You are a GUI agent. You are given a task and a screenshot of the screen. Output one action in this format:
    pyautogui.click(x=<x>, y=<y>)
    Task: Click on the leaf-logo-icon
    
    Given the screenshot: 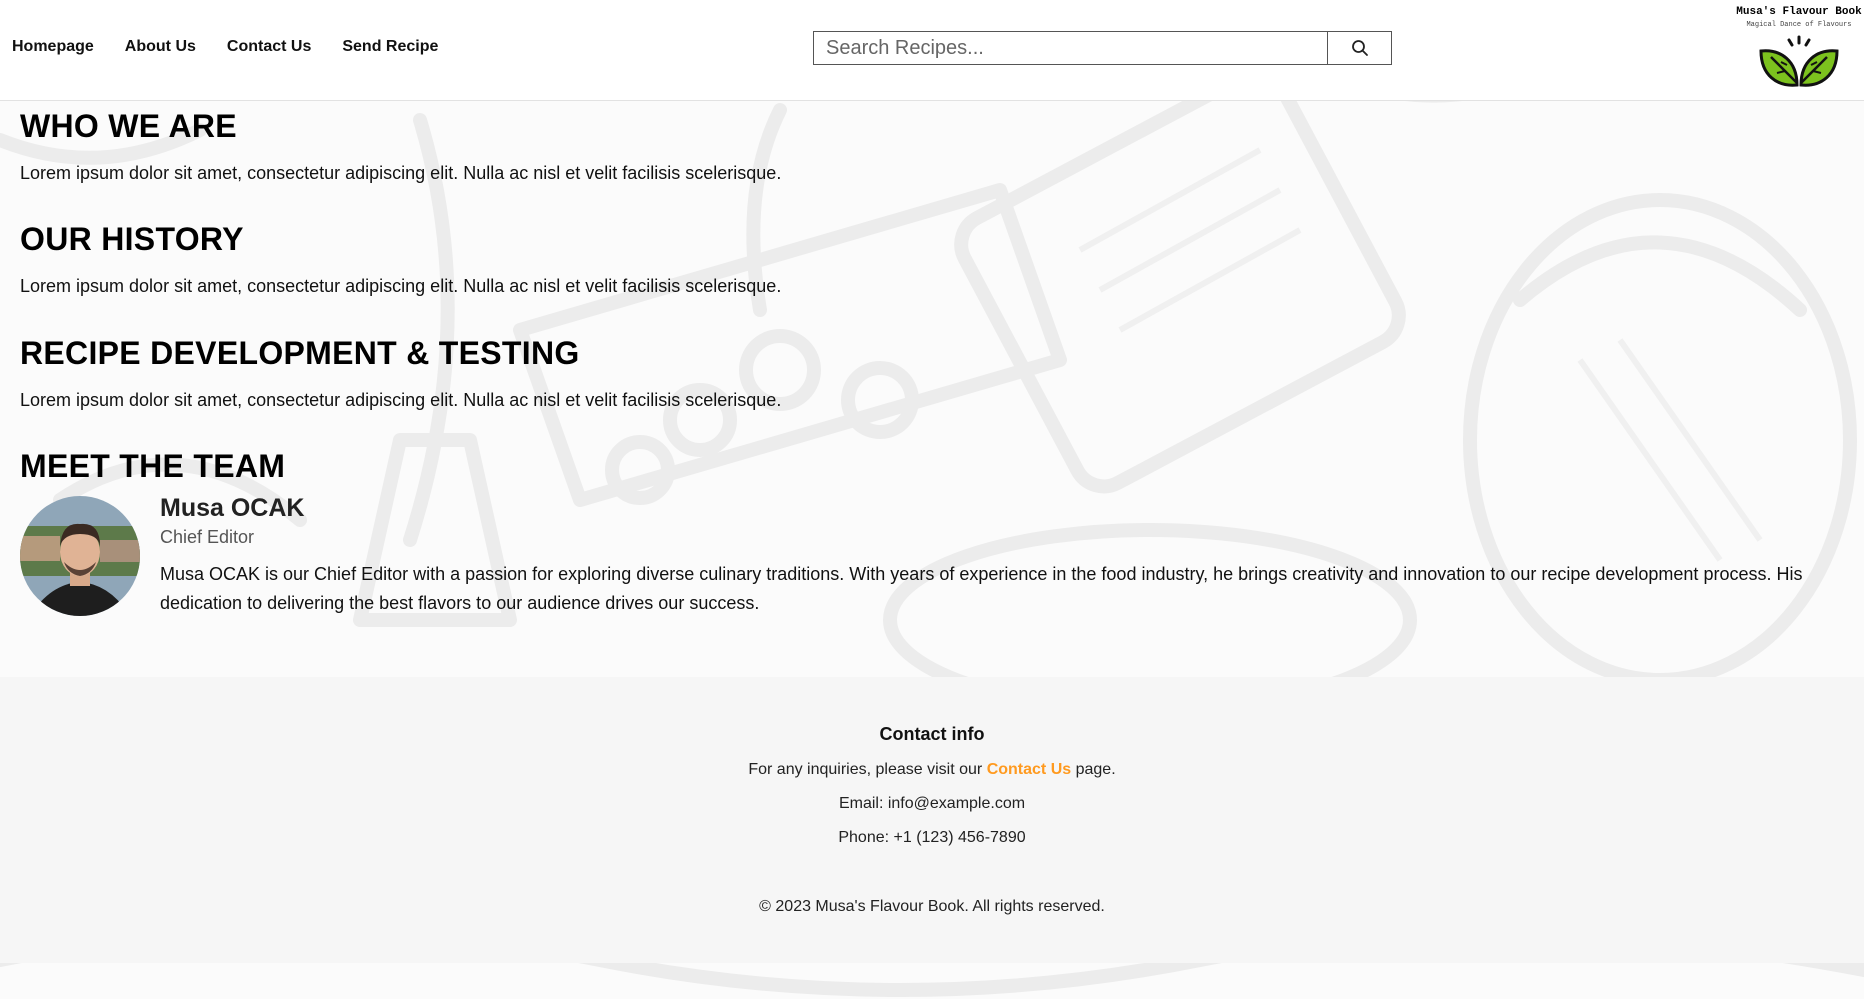 What is the action you would take?
    pyautogui.click(x=1799, y=61)
    